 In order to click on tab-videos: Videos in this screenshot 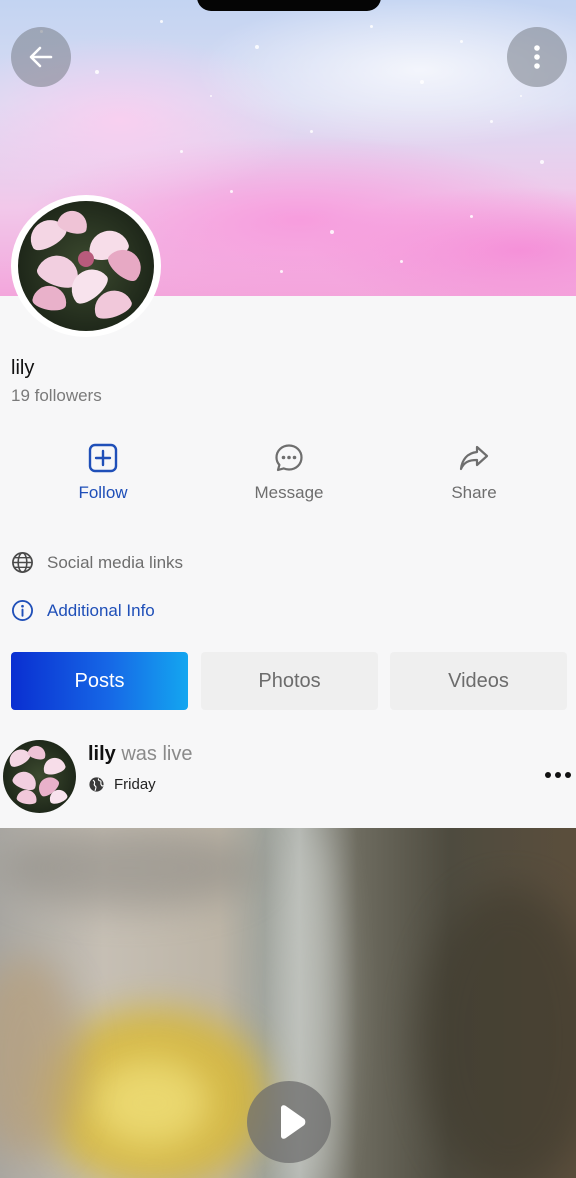, I will do `click(478, 681)`.